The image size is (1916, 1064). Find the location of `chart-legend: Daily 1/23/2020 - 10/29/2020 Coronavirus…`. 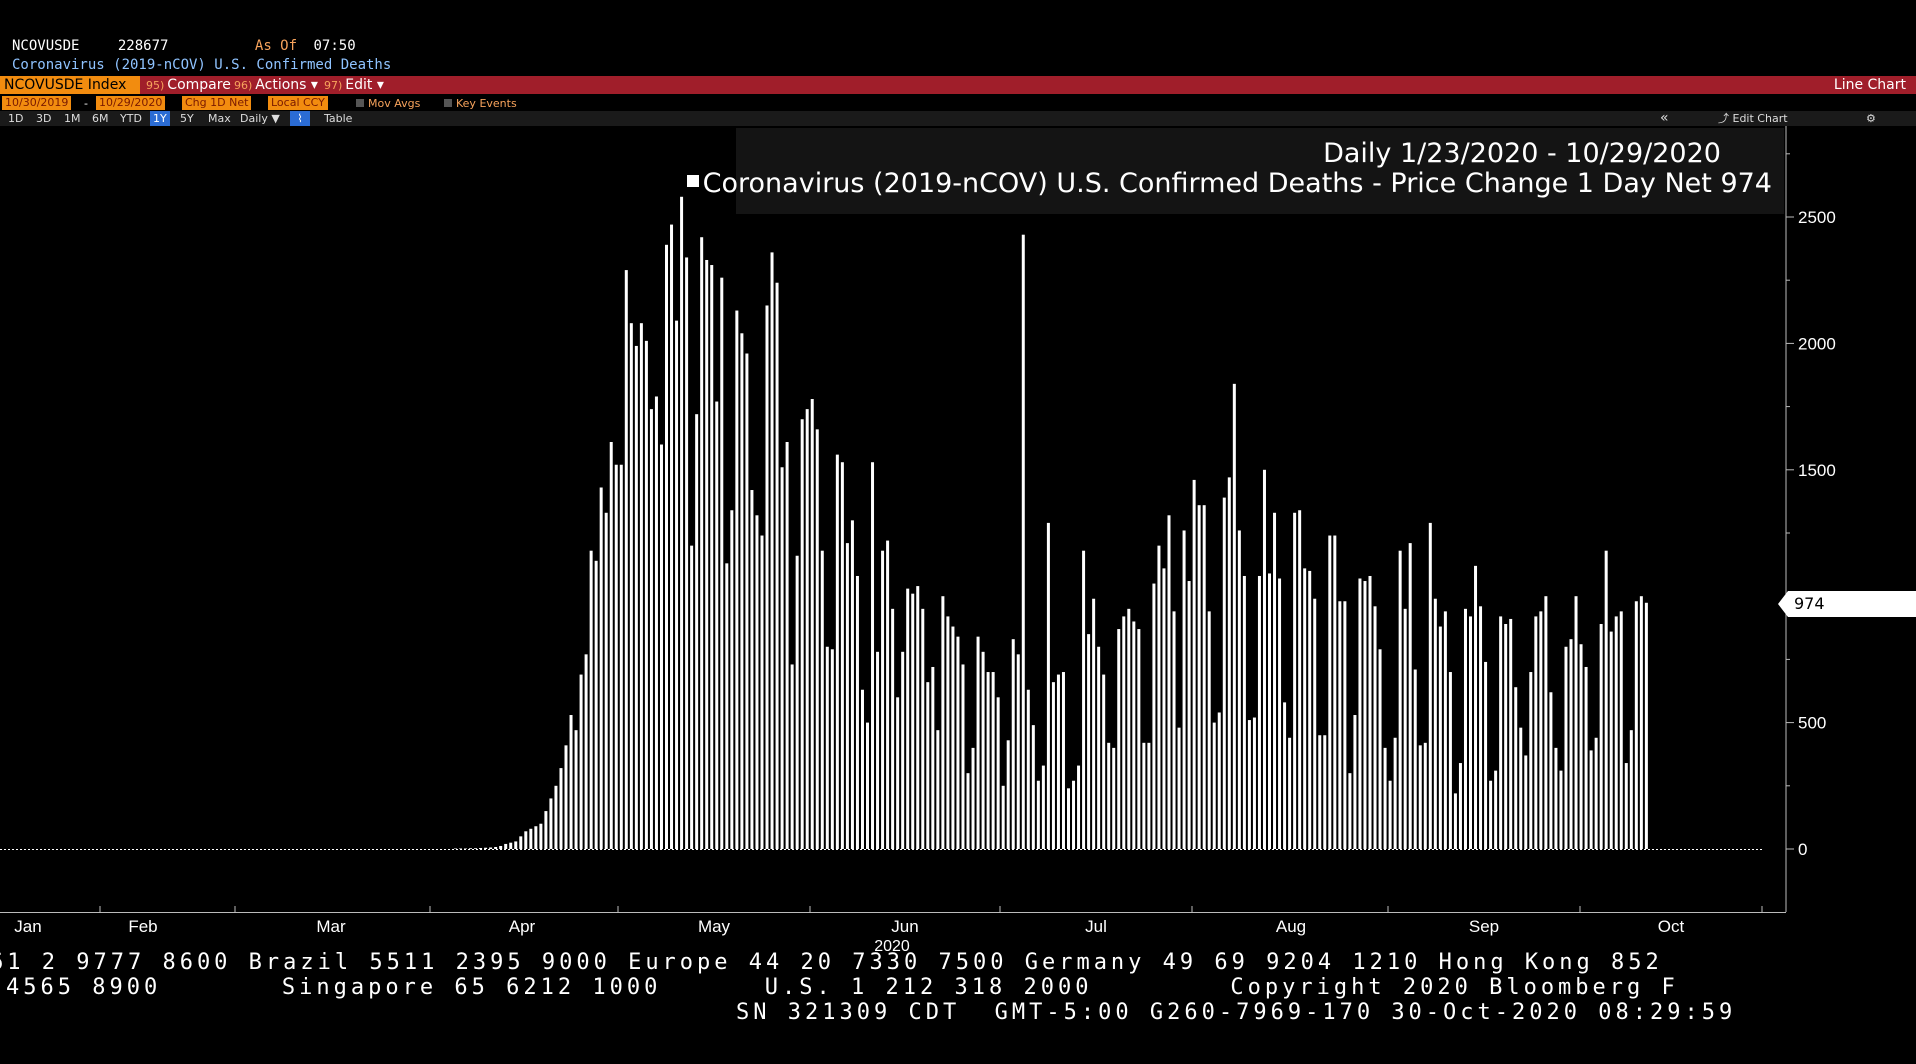

chart-legend: Daily 1/23/2020 - 10/29/2020 Coronavirus… is located at coordinates (1235, 171).